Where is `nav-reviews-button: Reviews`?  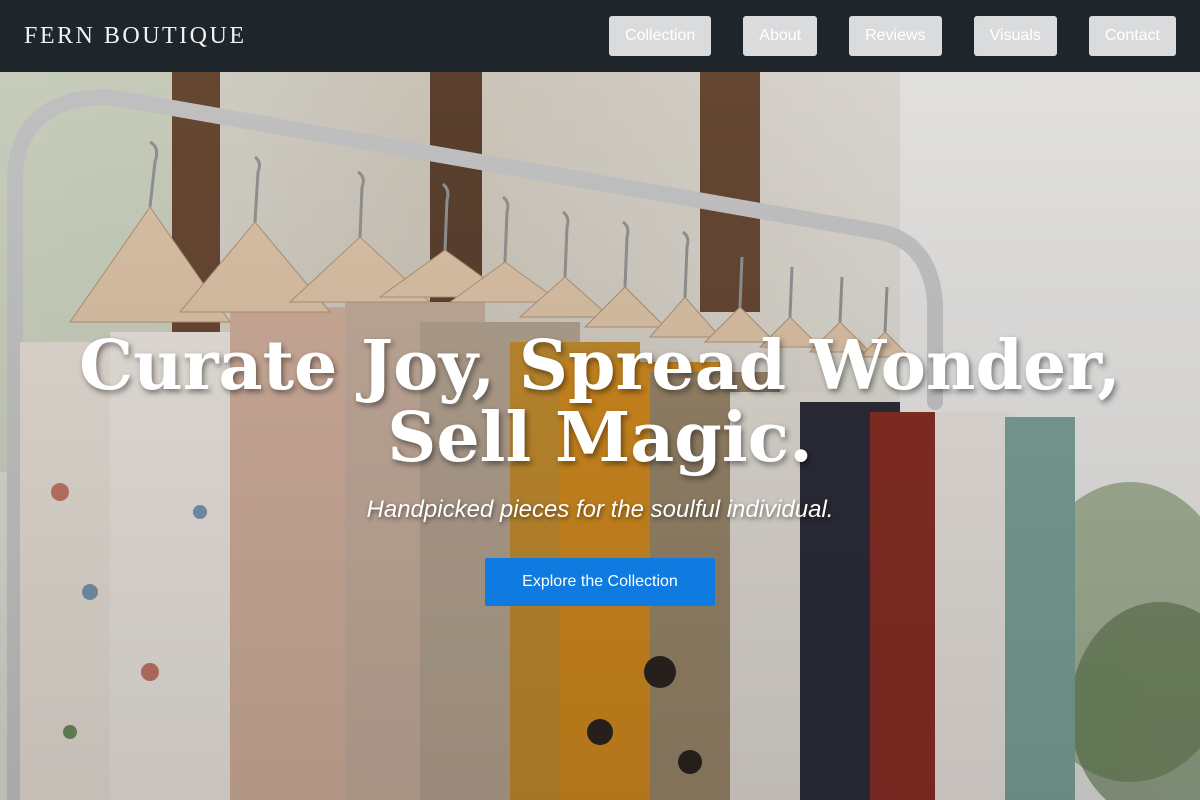 nav-reviews-button: Reviews is located at coordinates (895, 36).